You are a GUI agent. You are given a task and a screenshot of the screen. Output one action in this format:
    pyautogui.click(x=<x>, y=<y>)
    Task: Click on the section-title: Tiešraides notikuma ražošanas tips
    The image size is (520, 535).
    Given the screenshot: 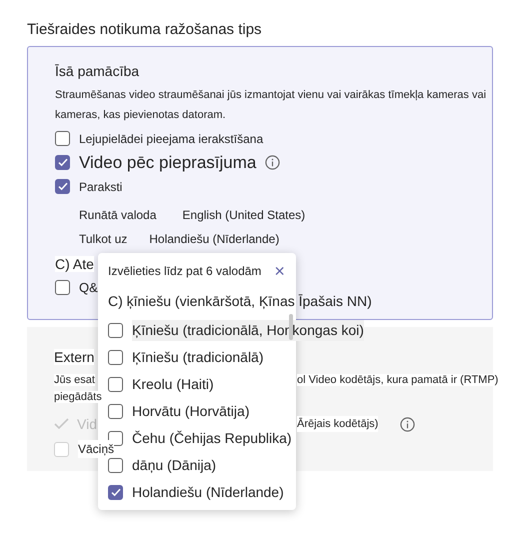 What is the action you would take?
    pyautogui.click(x=144, y=29)
    